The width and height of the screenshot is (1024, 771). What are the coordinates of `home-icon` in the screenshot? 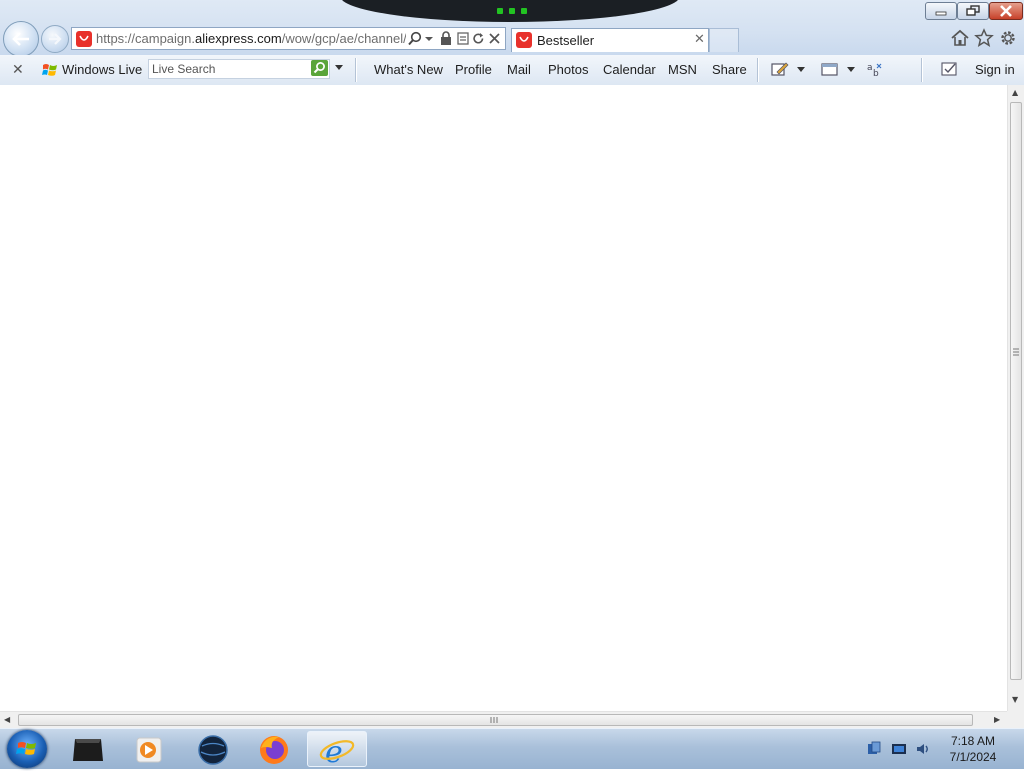 It's located at (960, 38).